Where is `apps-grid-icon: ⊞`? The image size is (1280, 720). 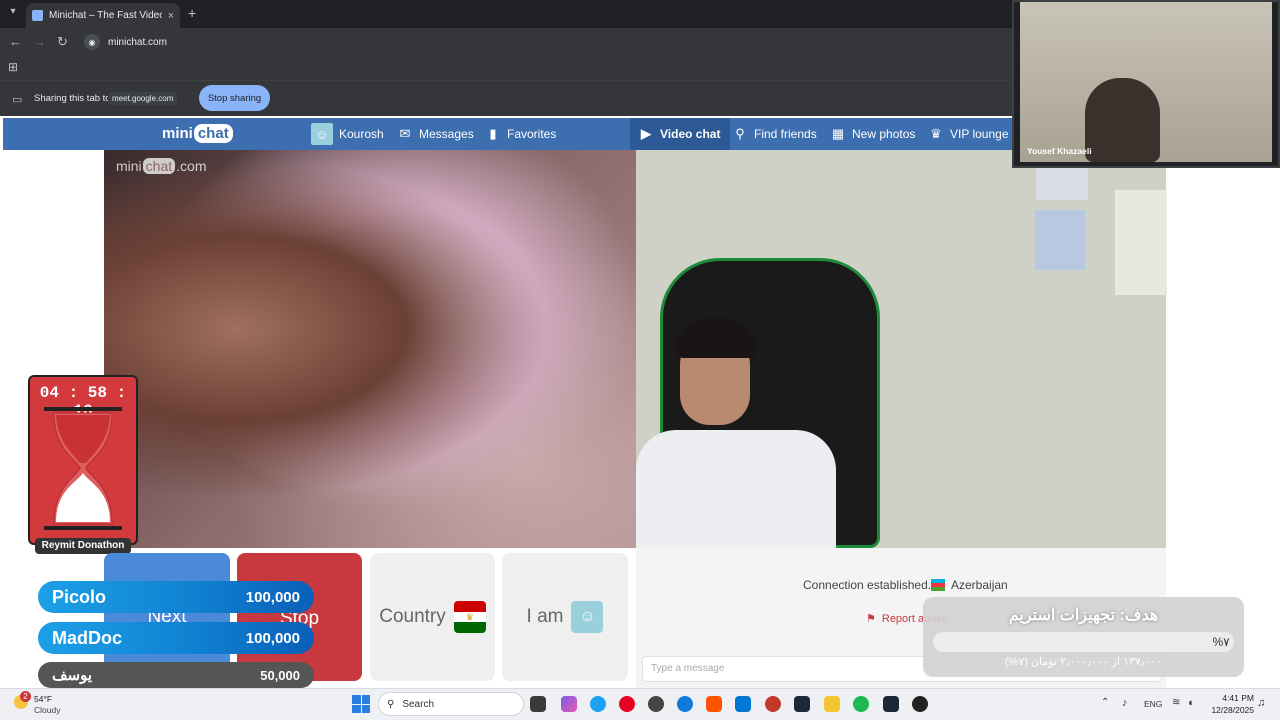
apps-grid-icon: ⊞ is located at coordinates (13, 67).